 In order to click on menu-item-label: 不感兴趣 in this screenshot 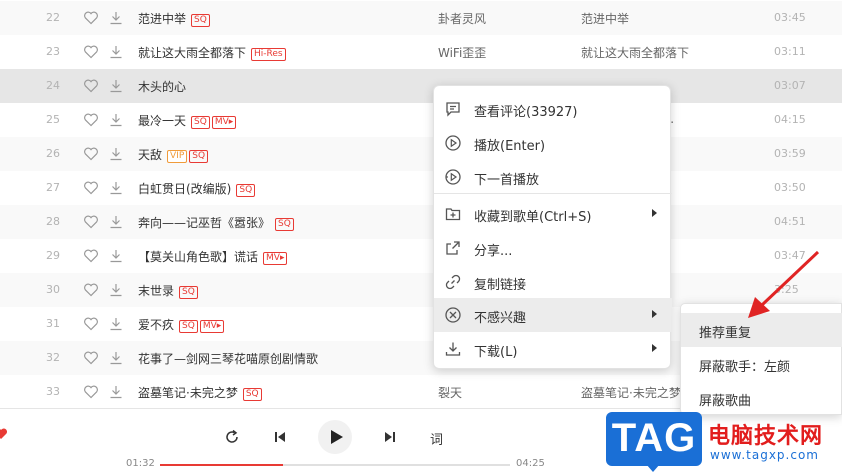, I will do `click(500, 318)`.